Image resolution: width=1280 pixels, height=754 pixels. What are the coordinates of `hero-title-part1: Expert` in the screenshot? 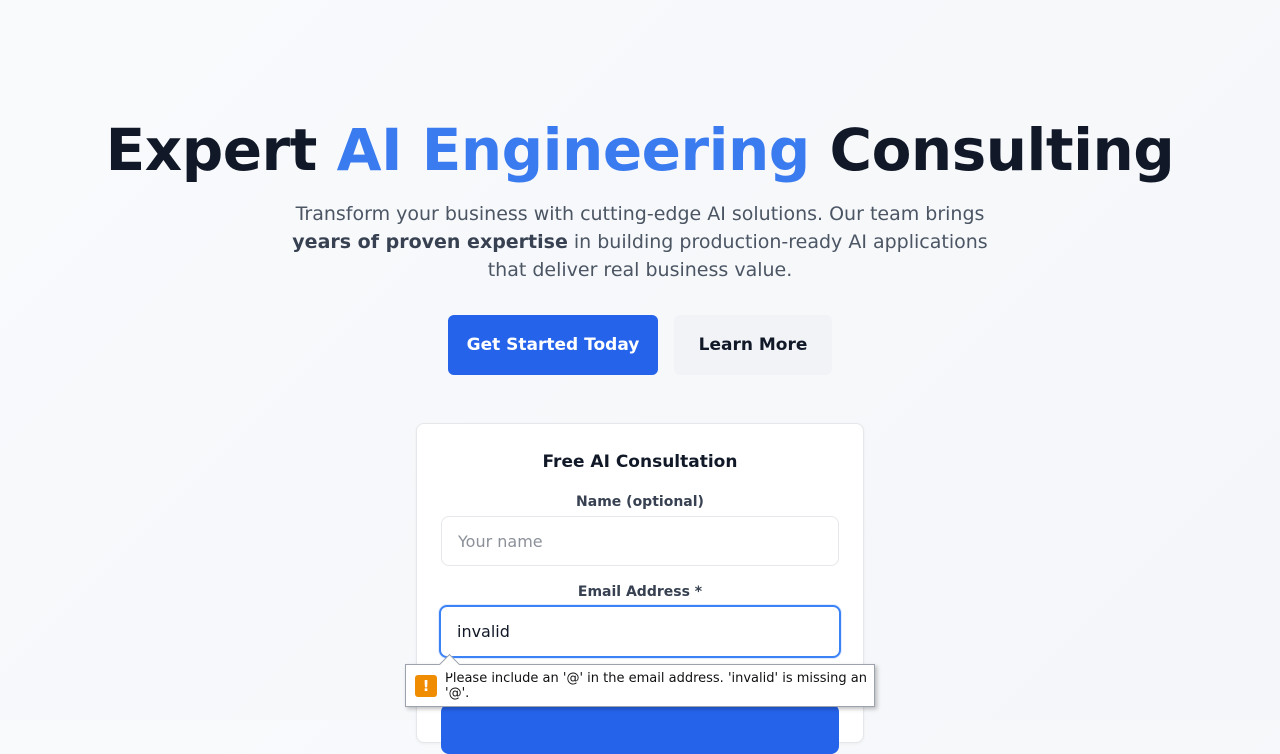 It's located at (221, 150).